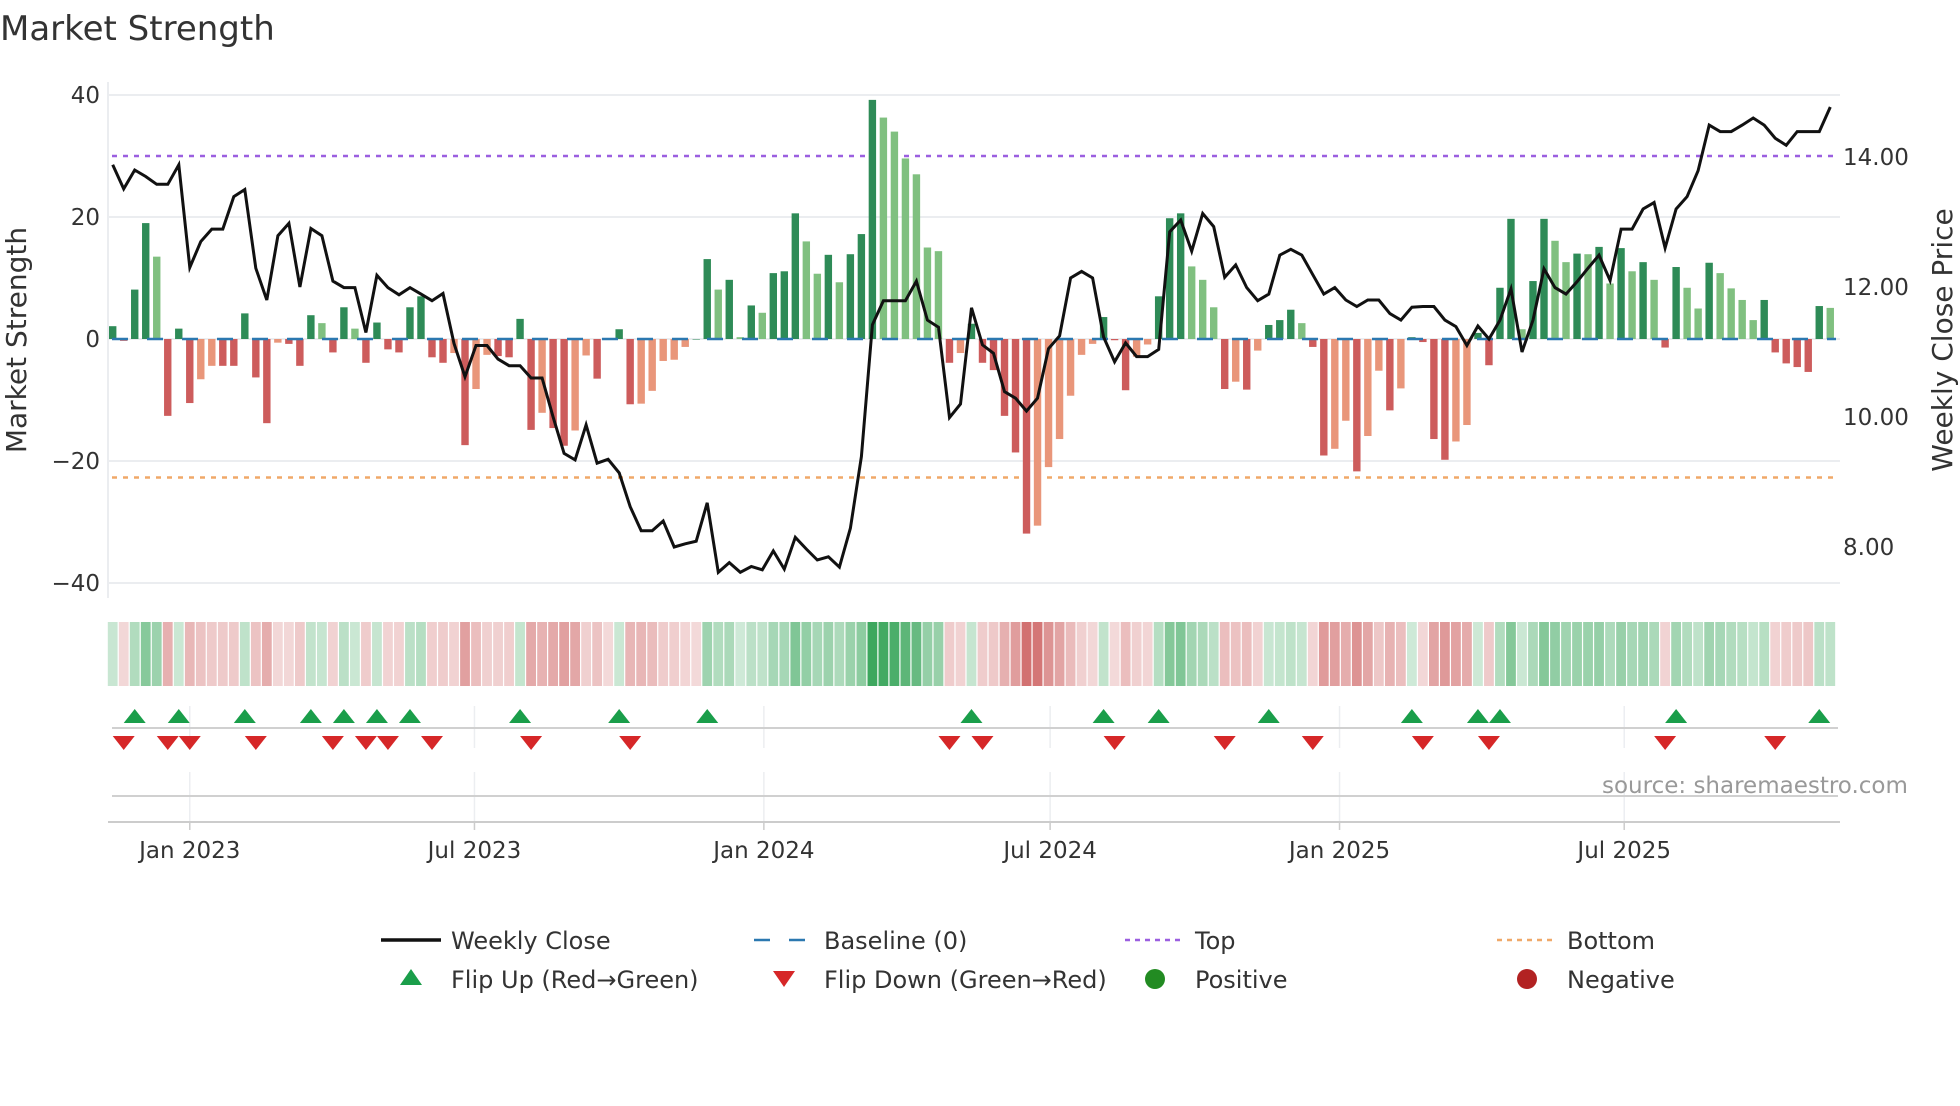 The width and height of the screenshot is (1960, 1106). I want to click on y2-tick-label: 8.00, so click(1868, 548).